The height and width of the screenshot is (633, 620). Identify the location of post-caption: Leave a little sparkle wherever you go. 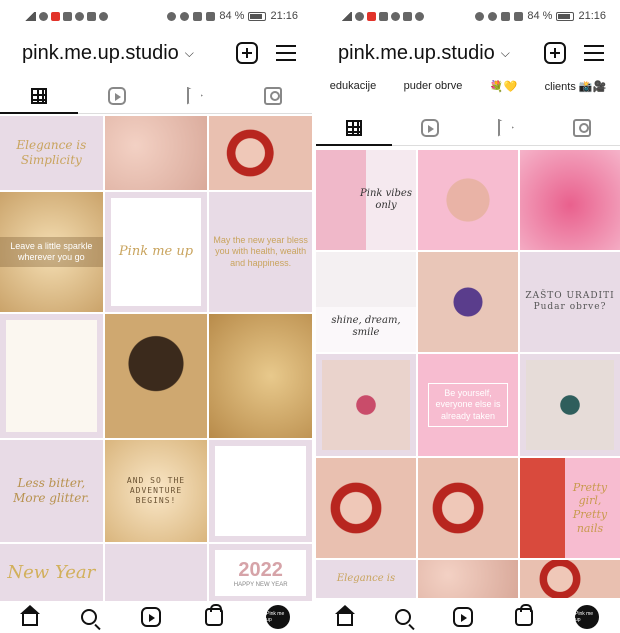
(51, 252).